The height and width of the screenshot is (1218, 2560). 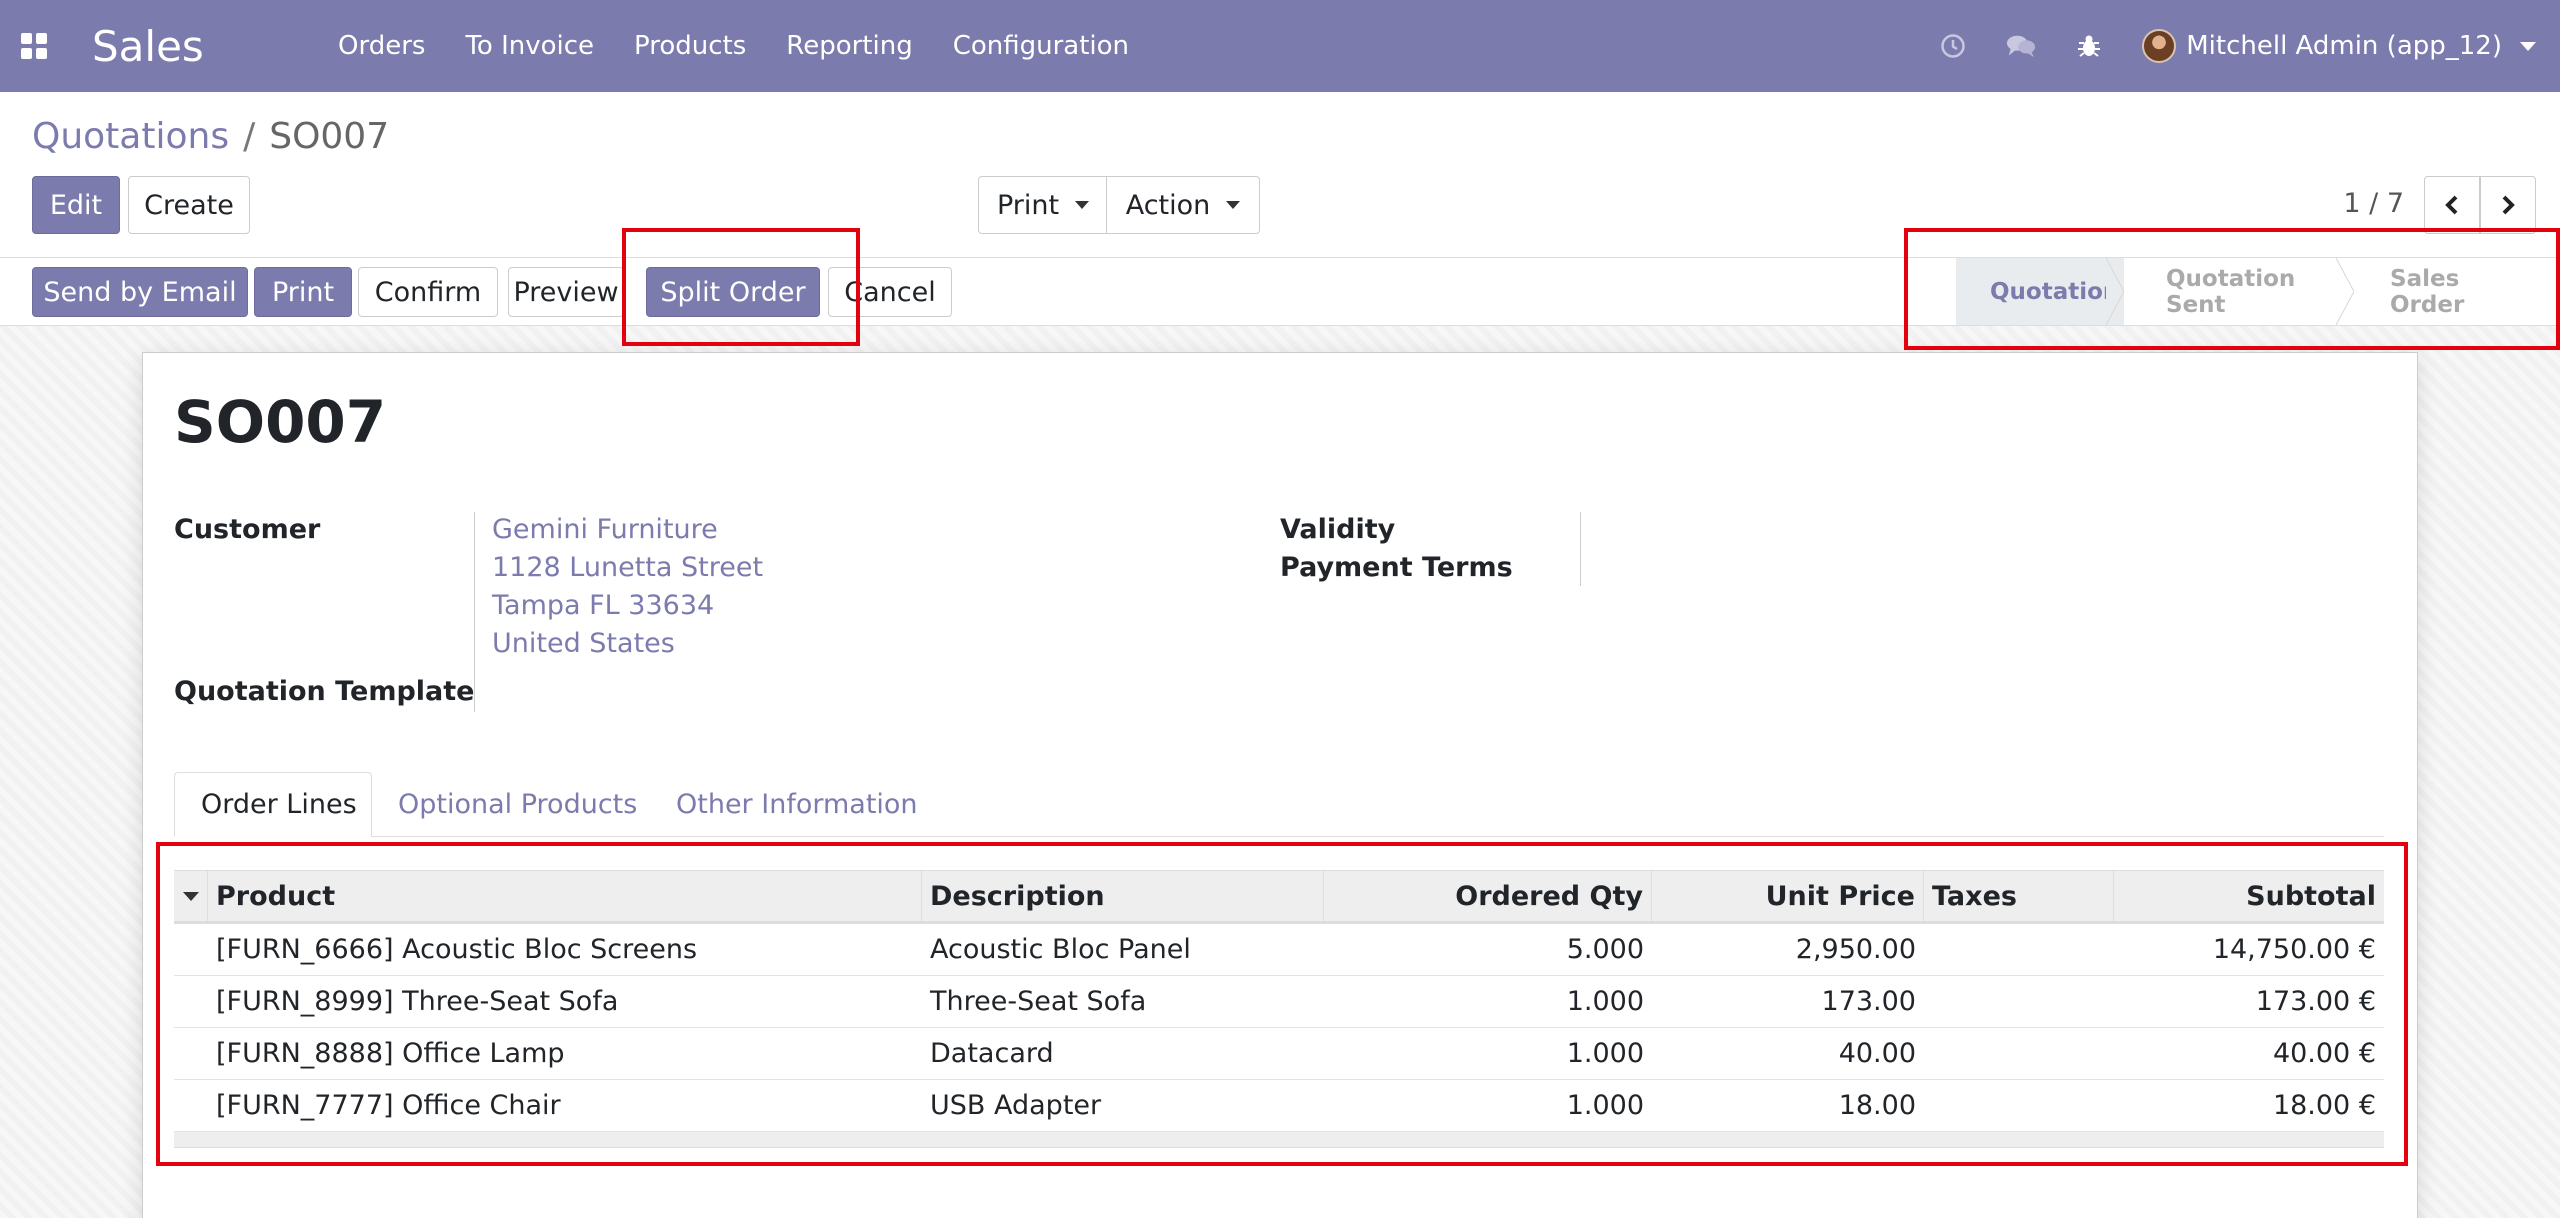 I want to click on confirm-button: Confirm, so click(x=428, y=292).